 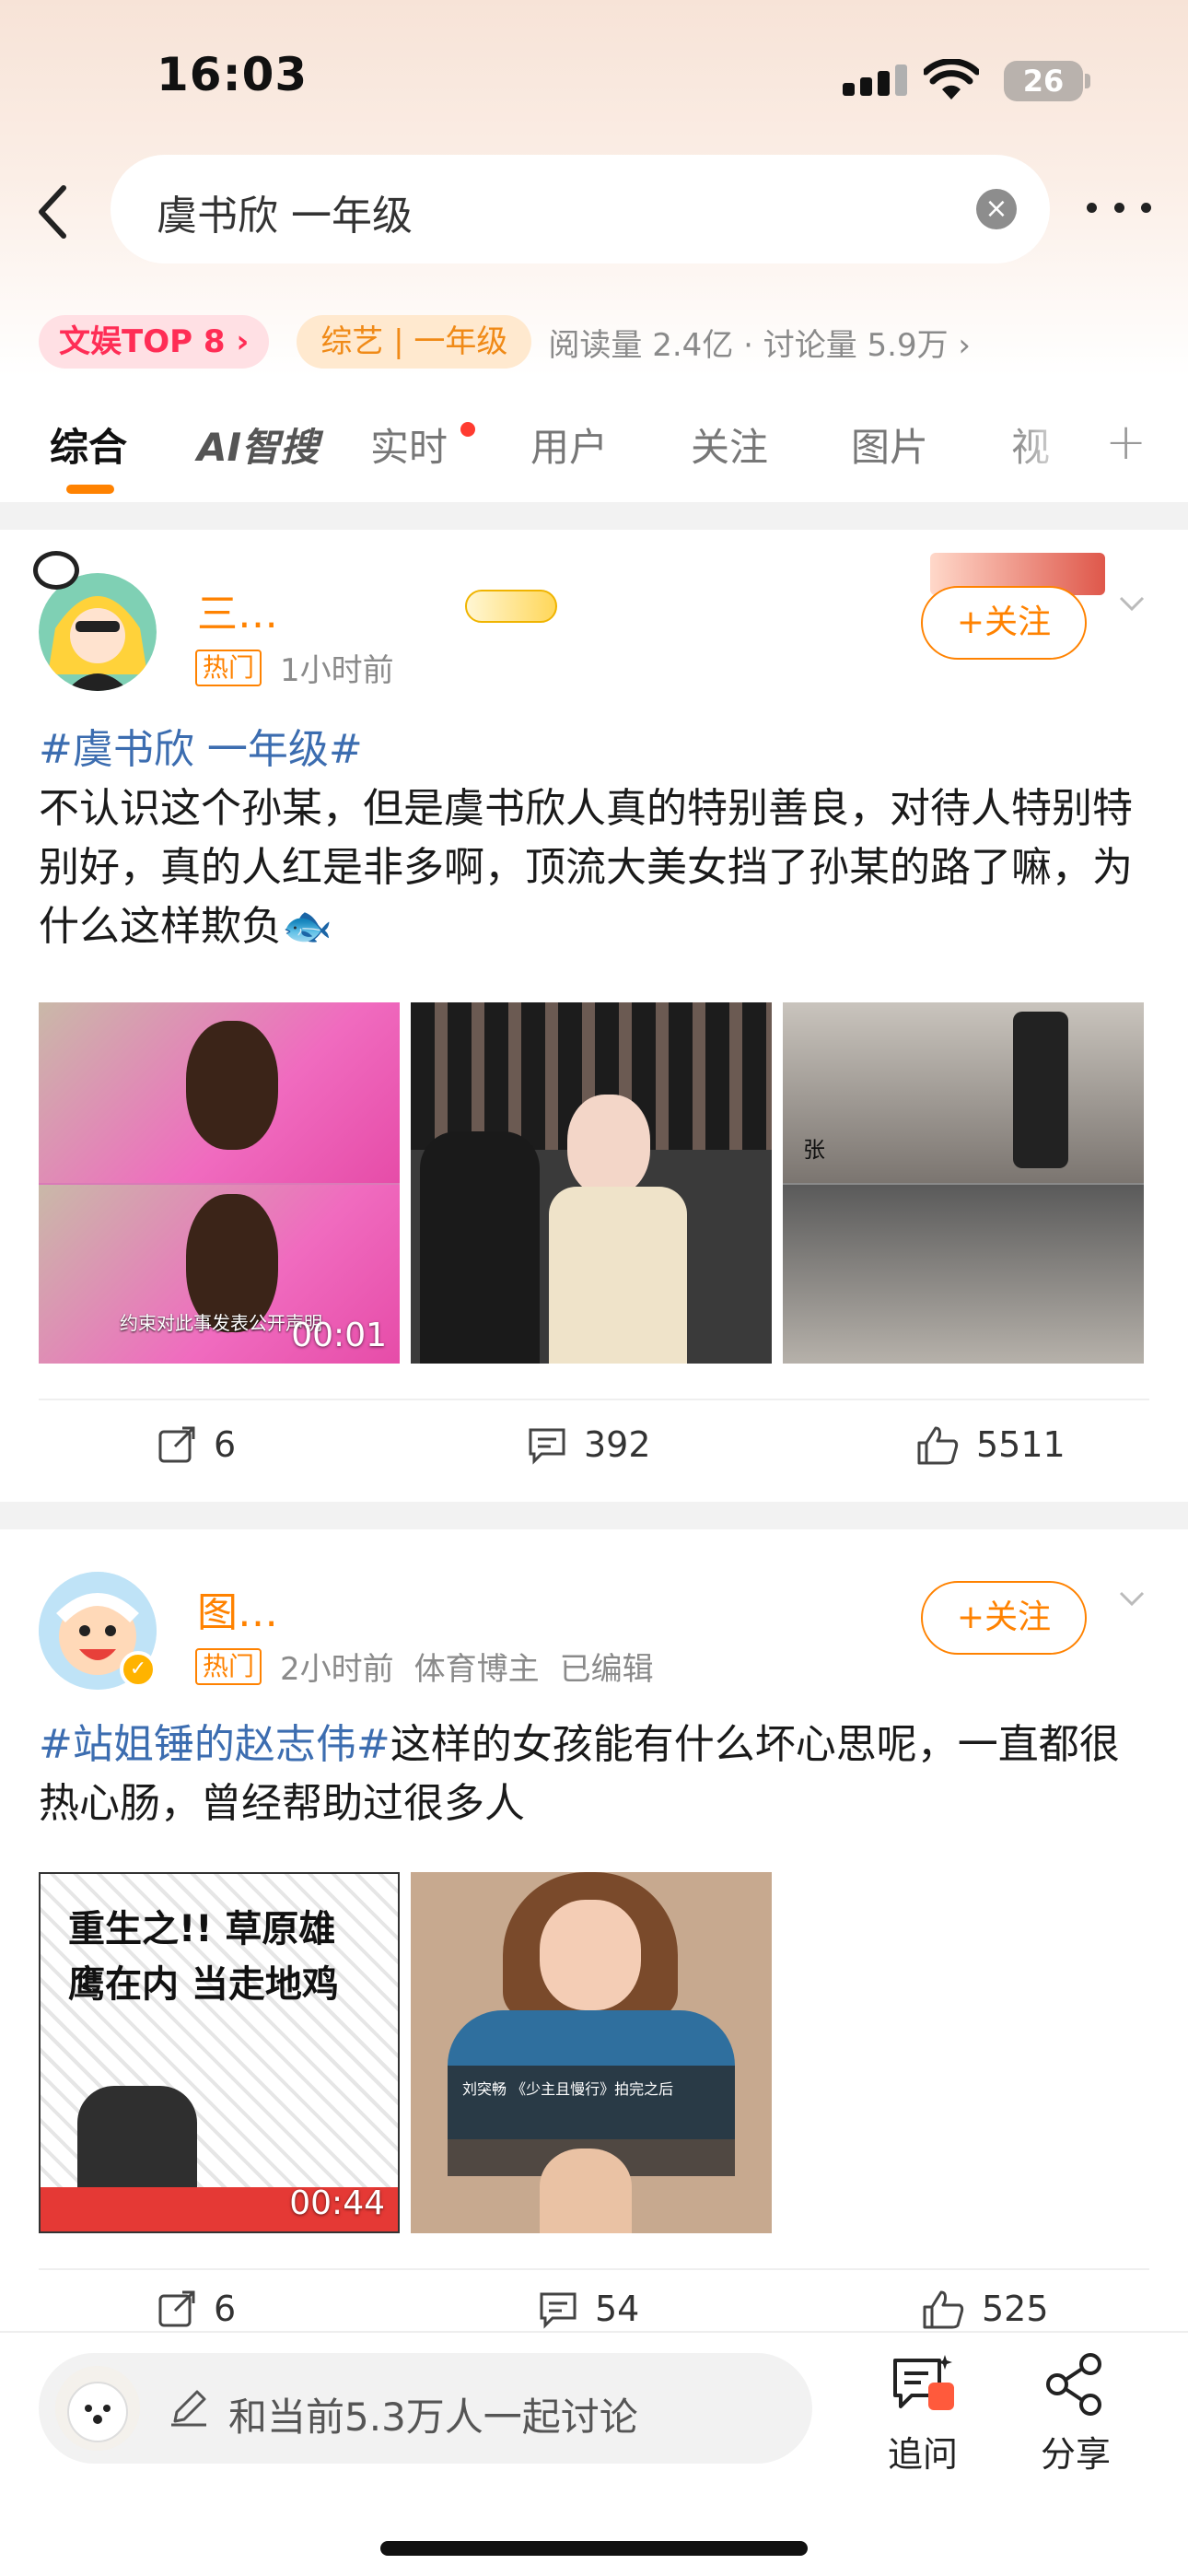 What do you see at coordinates (337, 670) in the screenshot?
I see `post-time: 1小时前` at bounding box center [337, 670].